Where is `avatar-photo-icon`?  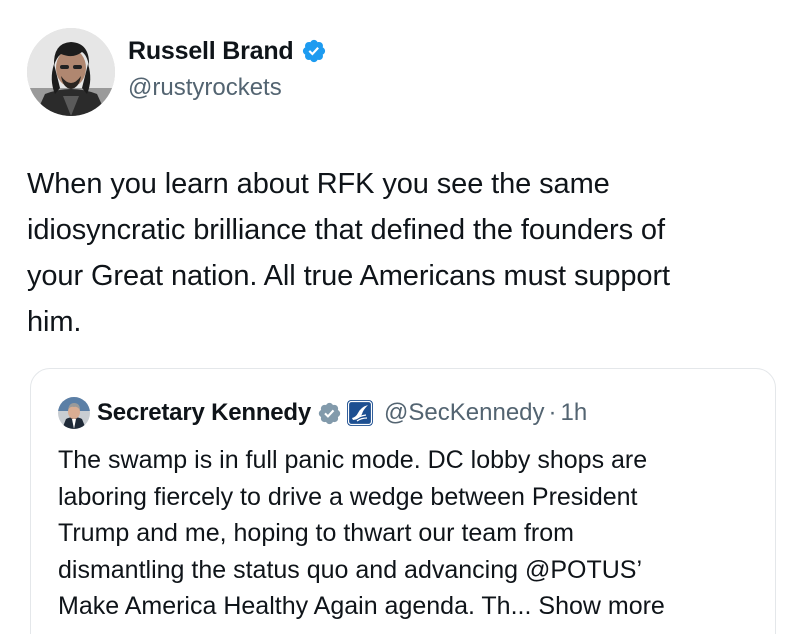 avatar-photo-icon is located at coordinates (71, 72).